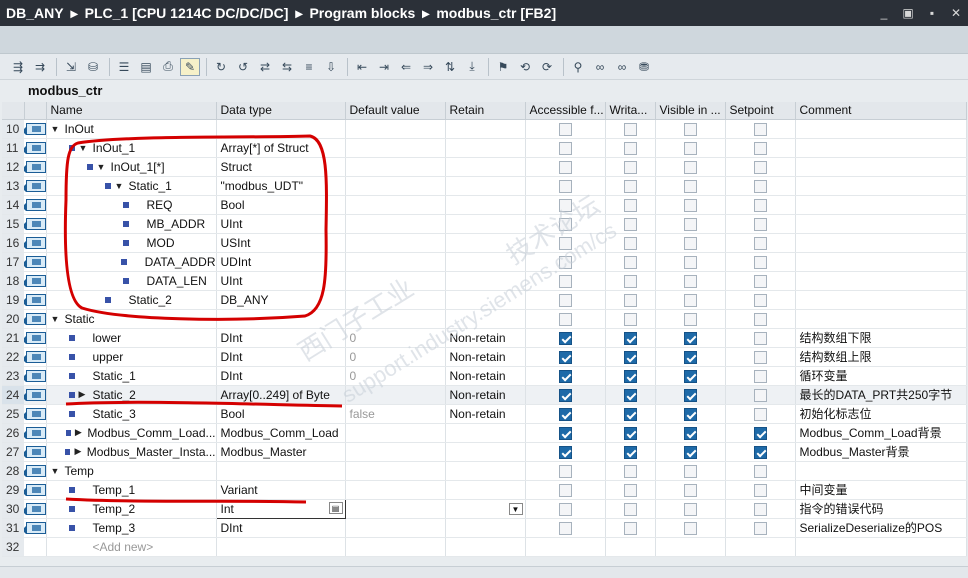  I want to click on align-icon: ⇐, so click(406, 67).